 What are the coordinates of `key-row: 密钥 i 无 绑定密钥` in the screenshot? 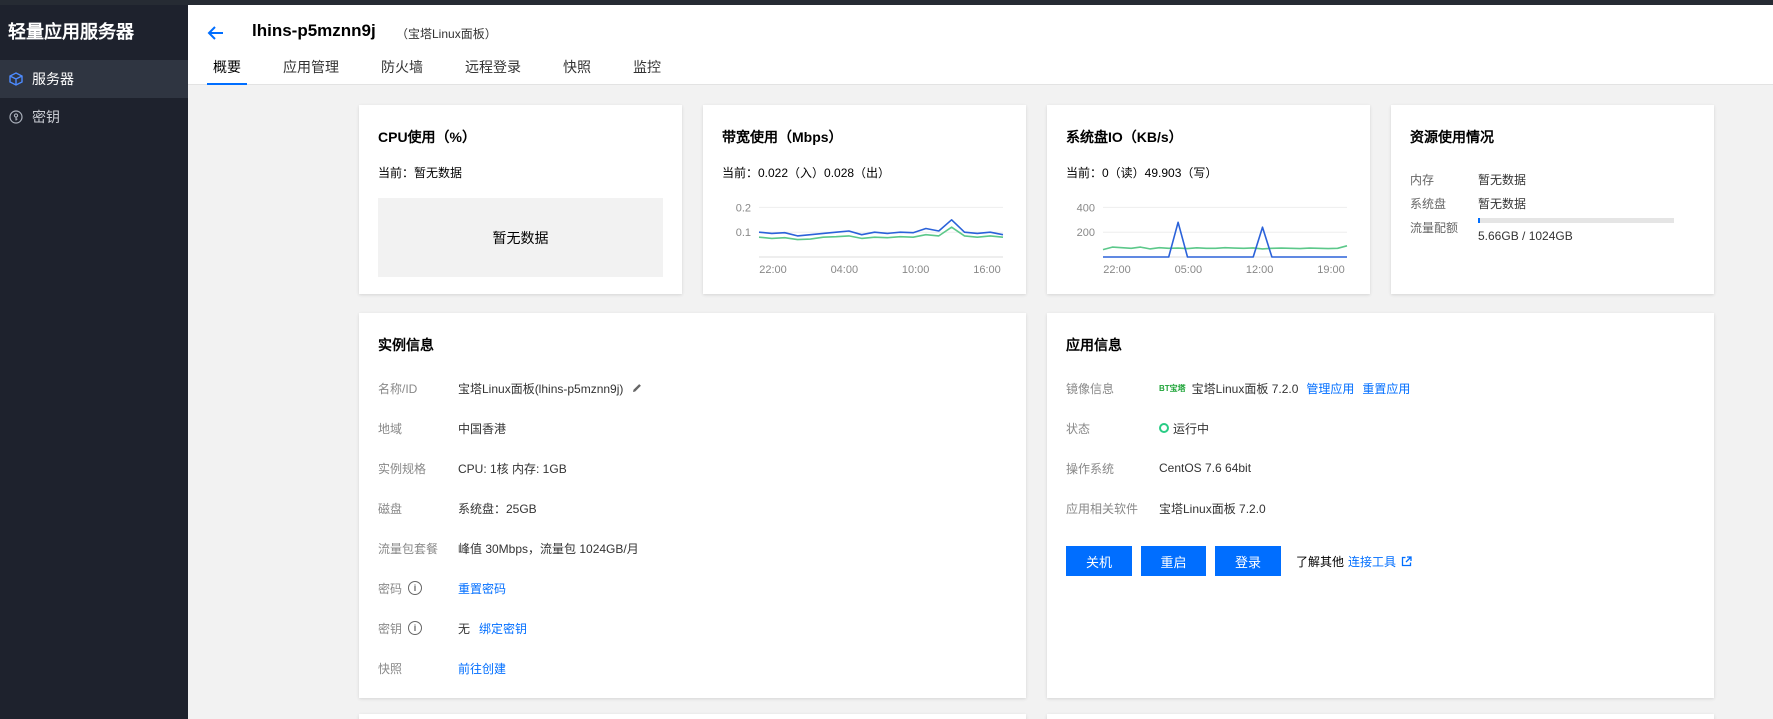 It's located at (452, 628).